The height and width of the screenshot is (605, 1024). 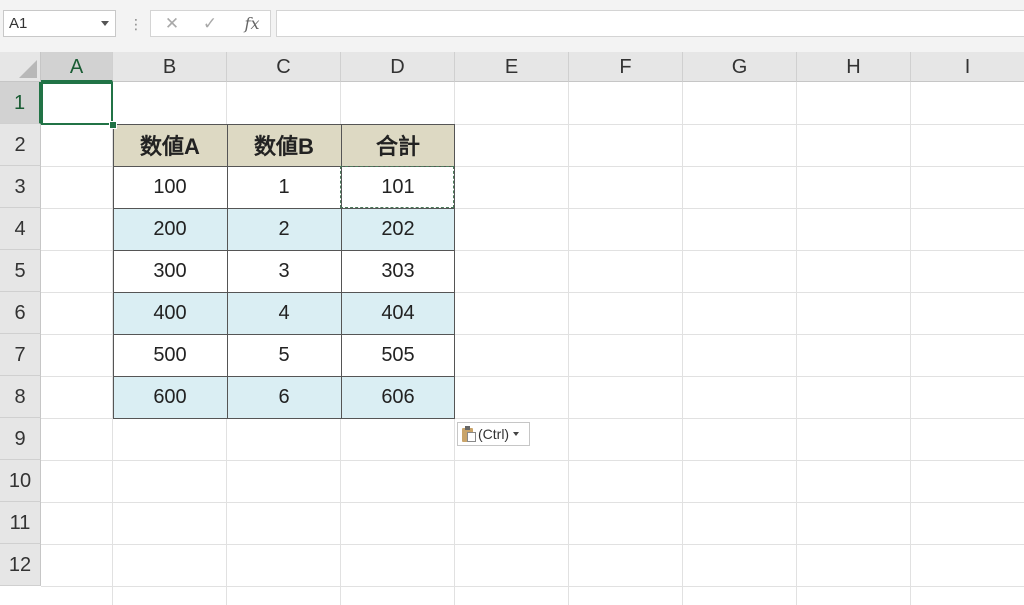 I want to click on active-cell-a1, so click(x=77, y=103).